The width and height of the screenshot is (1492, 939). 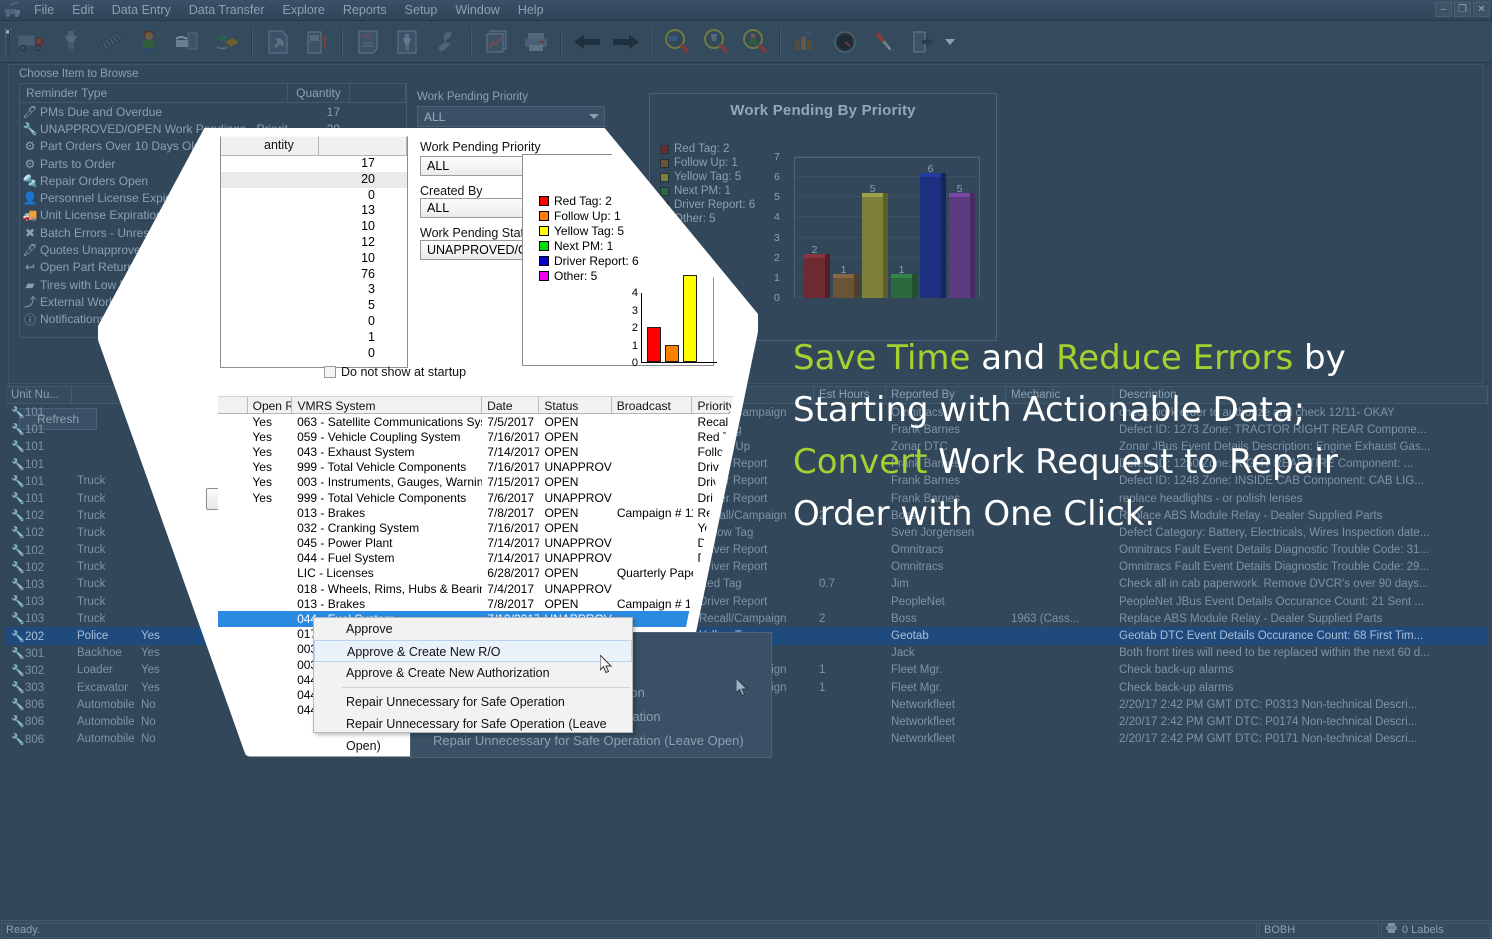 What do you see at coordinates (1443, 9) in the screenshot?
I see `minimize-button: –` at bounding box center [1443, 9].